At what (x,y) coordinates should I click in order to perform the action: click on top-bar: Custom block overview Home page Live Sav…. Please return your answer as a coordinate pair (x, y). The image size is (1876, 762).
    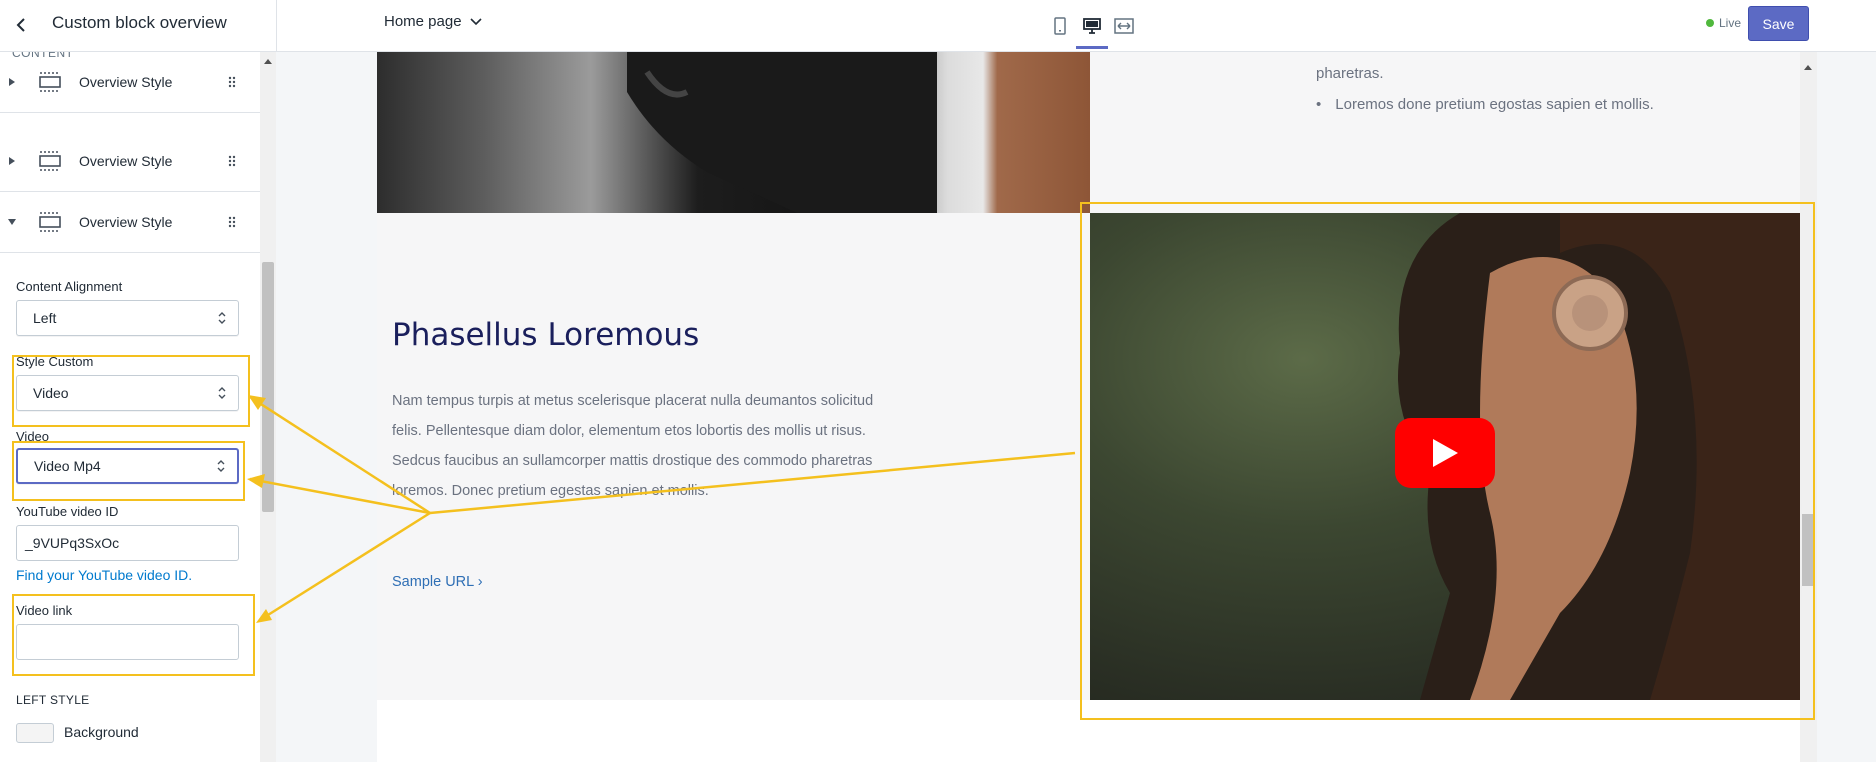
    Looking at the image, I should click on (938, 26).